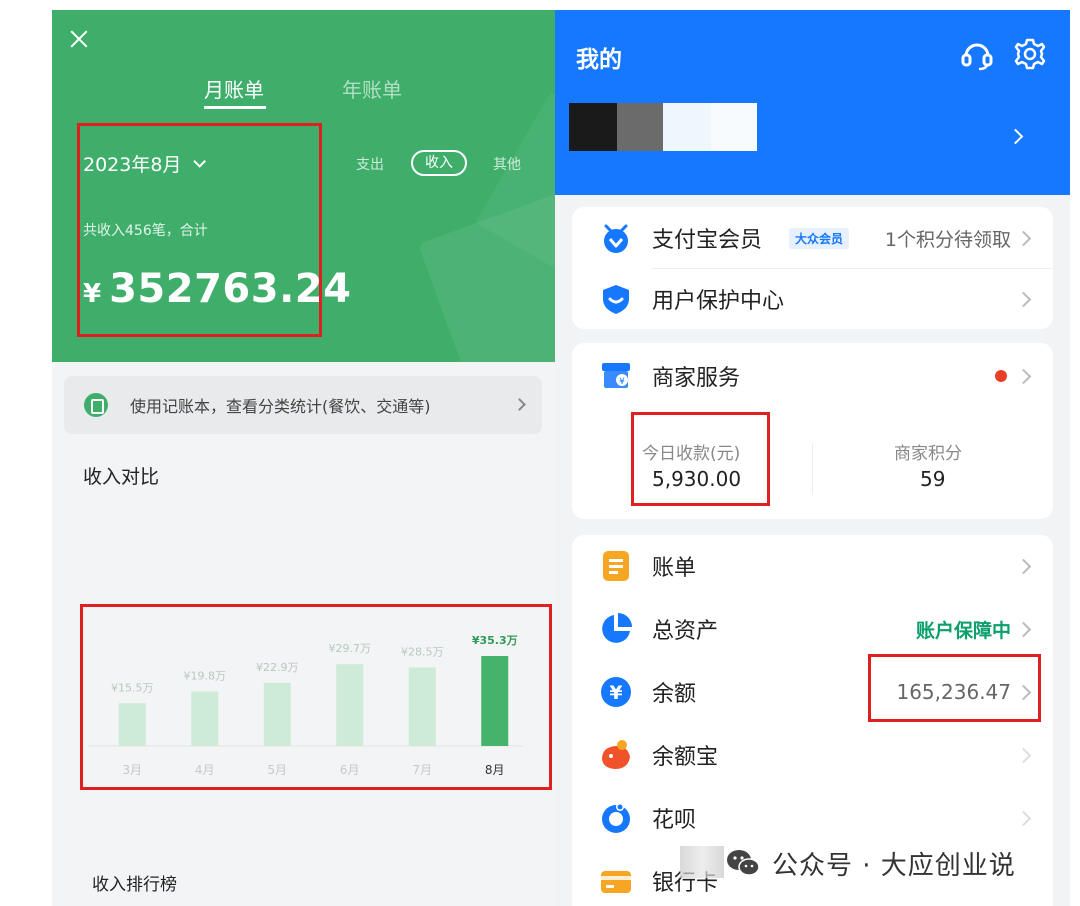 The height and width of the screenshot is (906, 1080). What do you see at coordinates (616, 566) in the screenshot?
I see `bill-icon` at bounding box center [616, 566].